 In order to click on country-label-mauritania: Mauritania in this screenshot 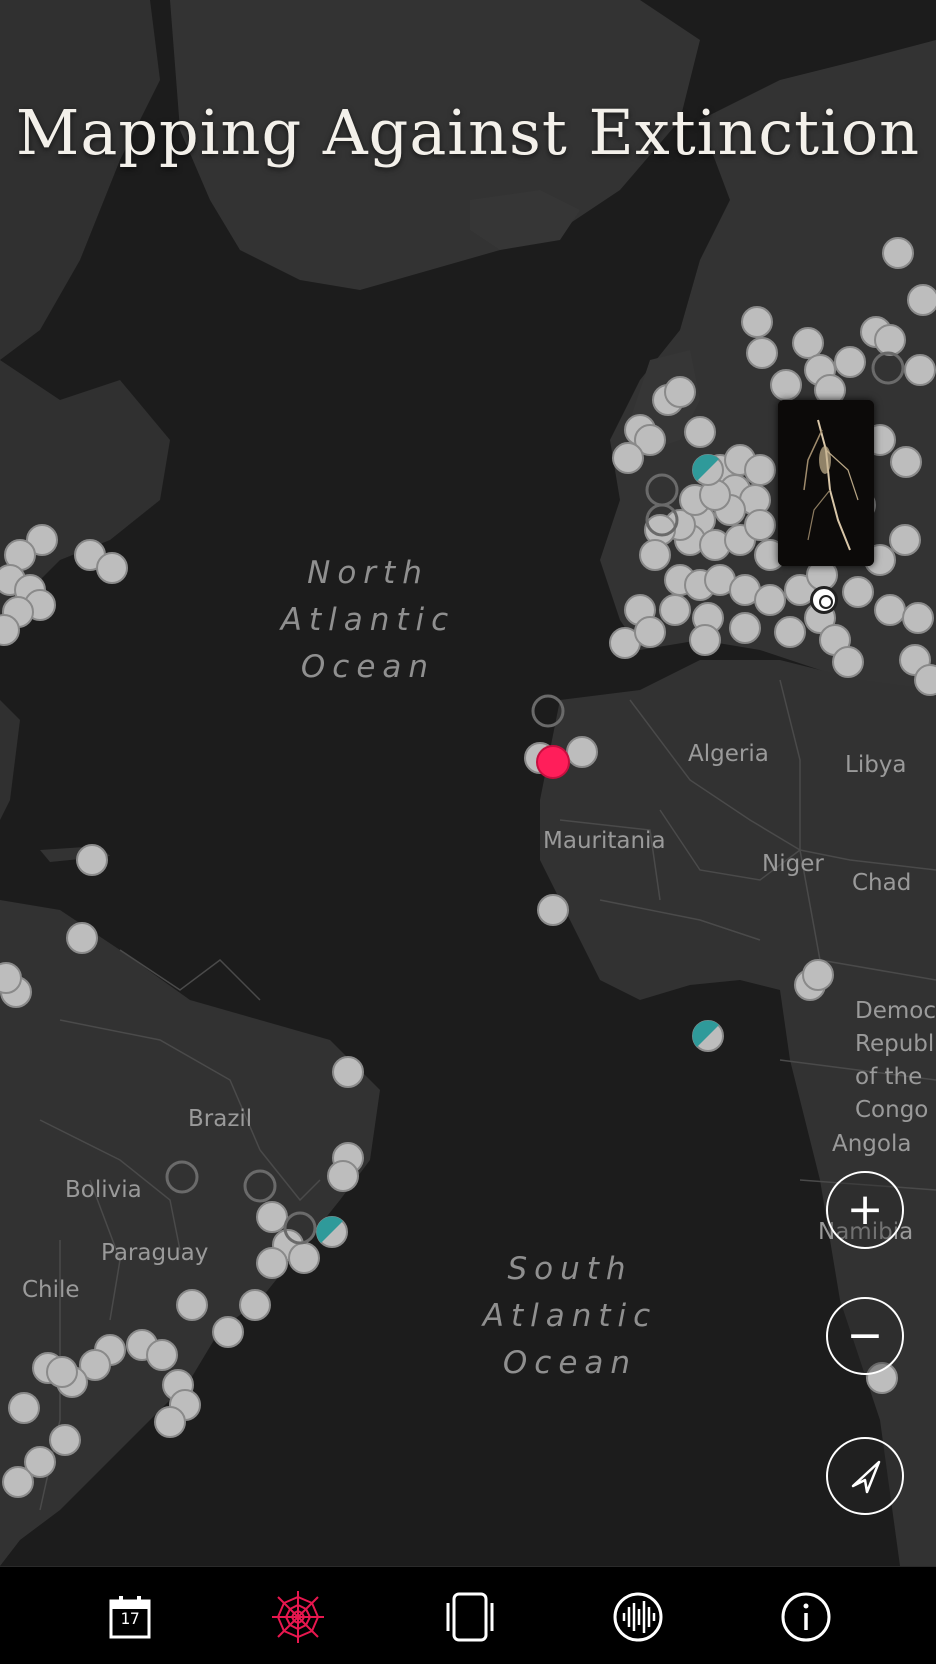, I will do `click(604, 841)`.